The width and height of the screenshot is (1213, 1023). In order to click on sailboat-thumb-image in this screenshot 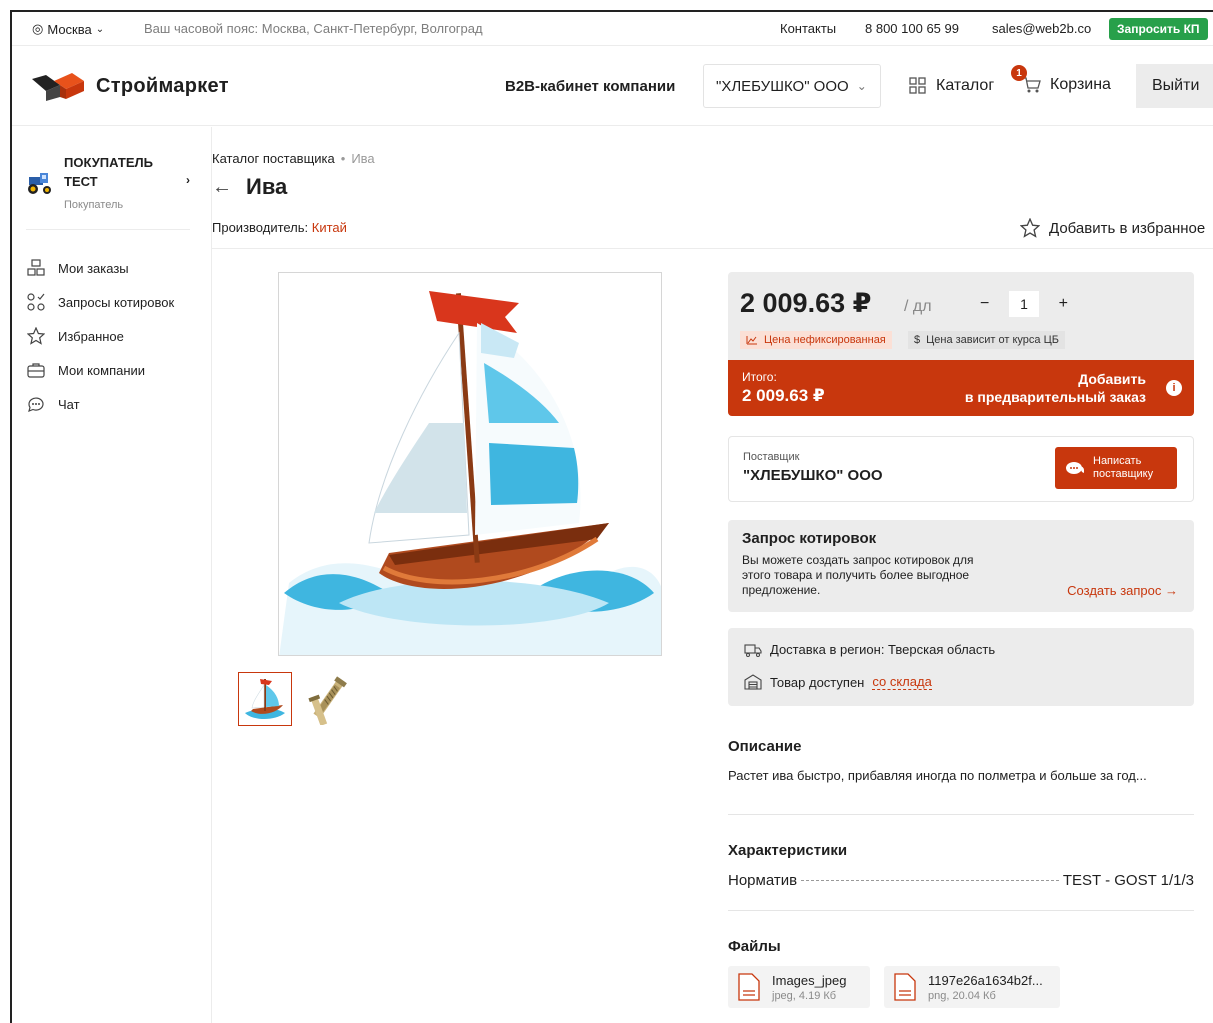, I will do `click(265, 699)`.